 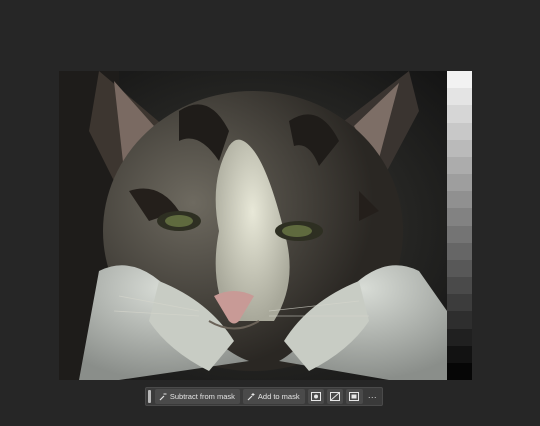 What do you see at coordinates (149, 396) in the screenshot?
I see `drag-handle` at bounding box center [149, 396].